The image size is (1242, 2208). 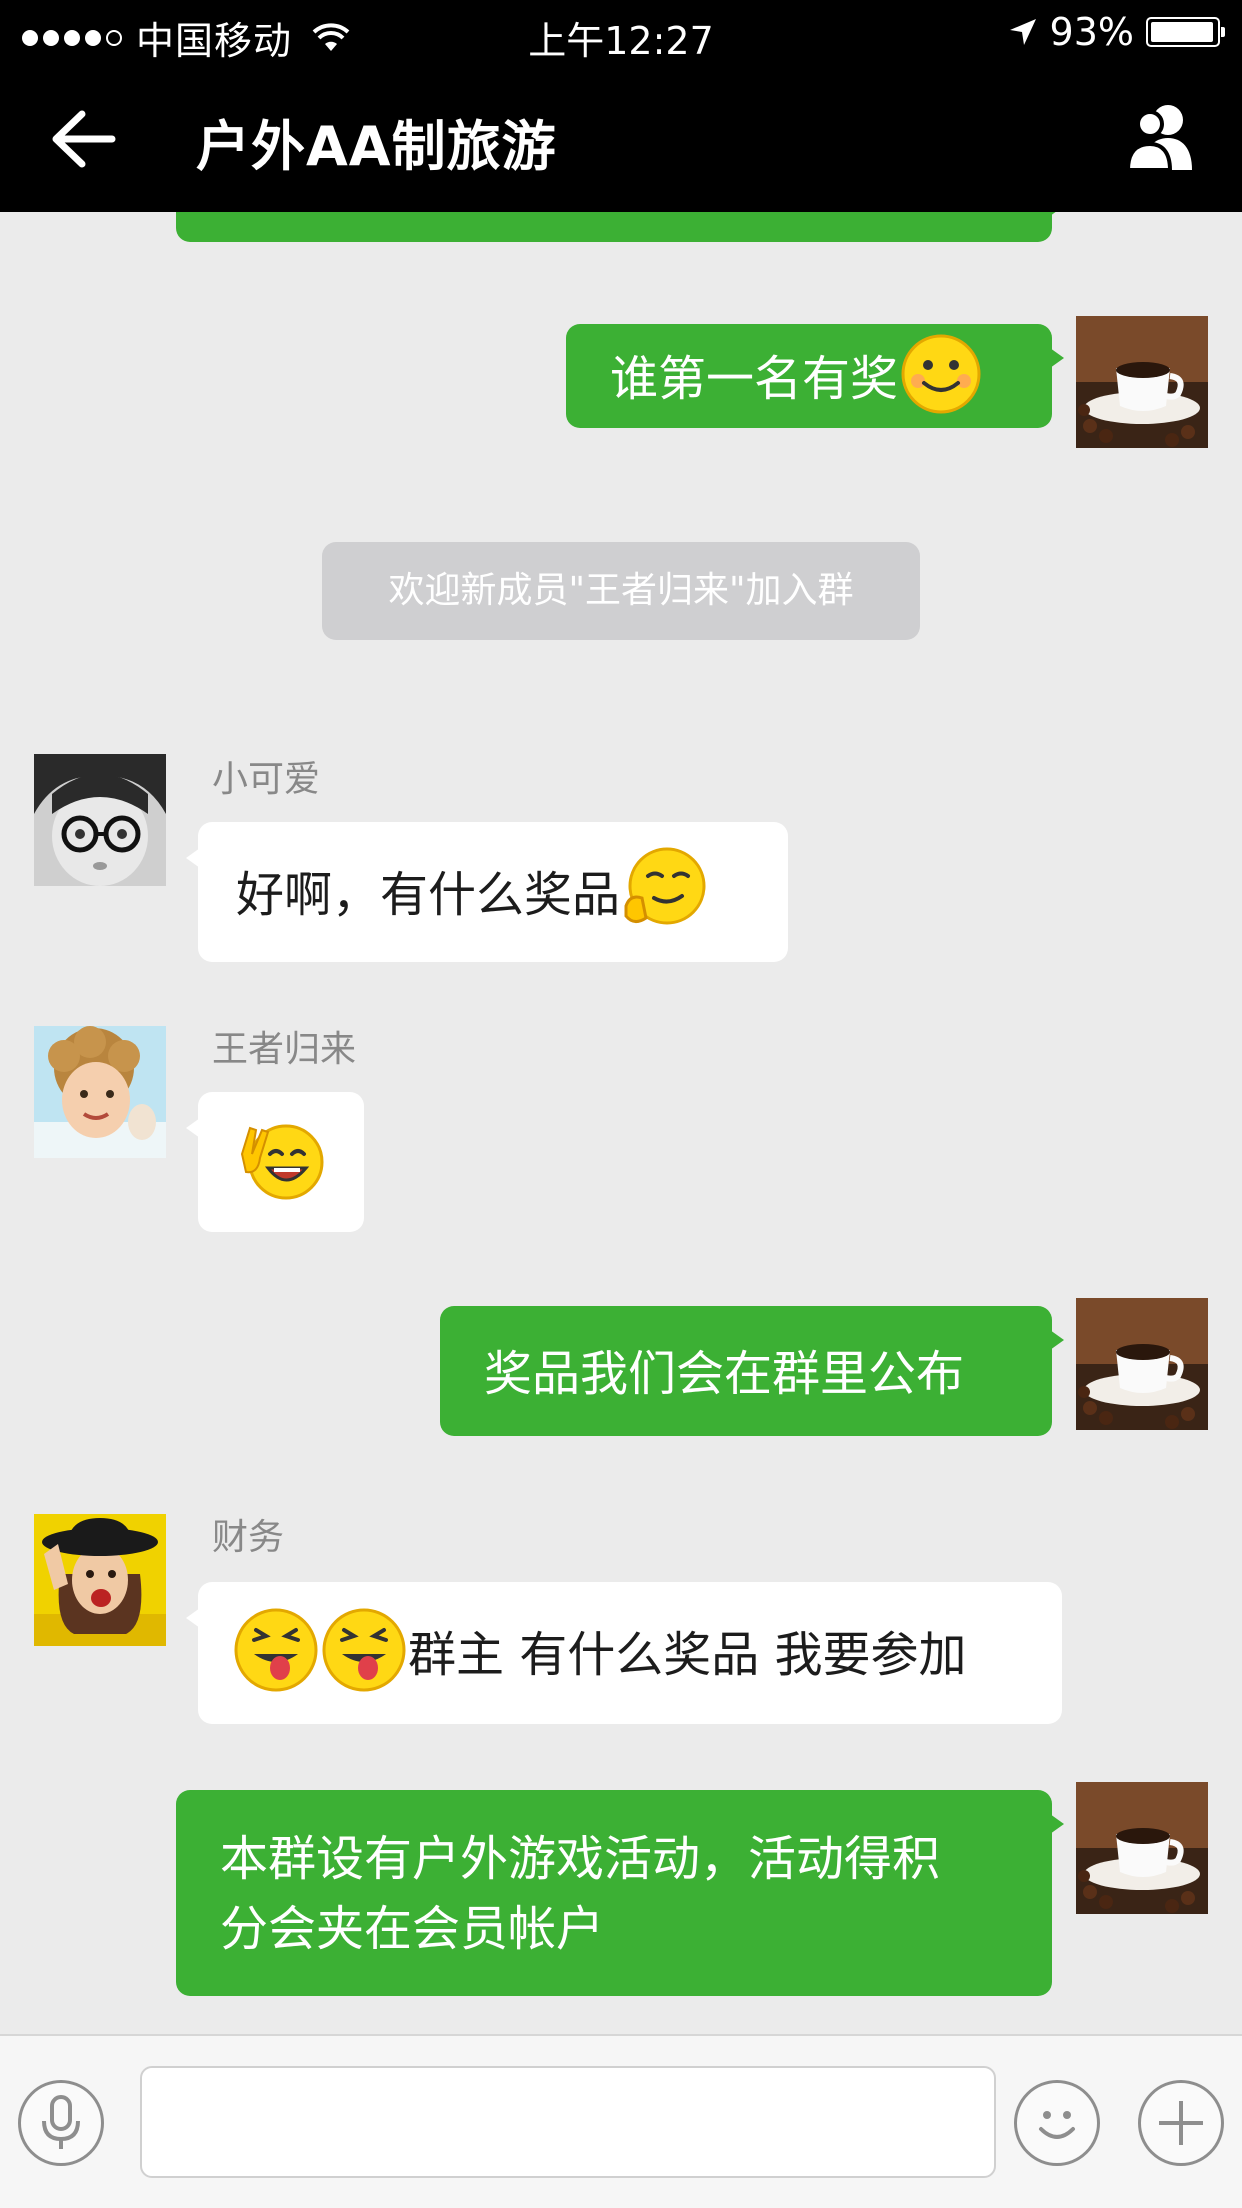 I want to click on message-bubble-outgoing: 谁第一名有奖, so click(x=815, y=376).